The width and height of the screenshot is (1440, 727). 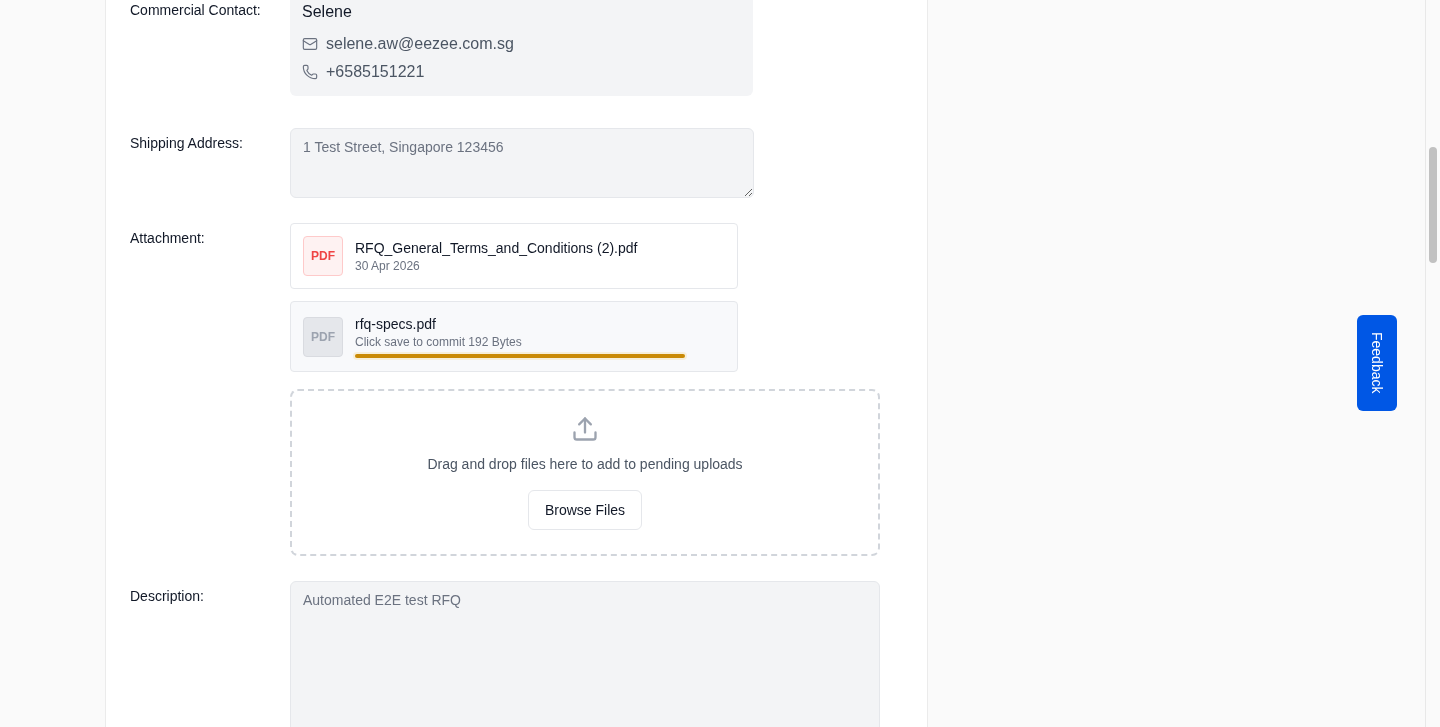 What do you see at coordinates (167, 238) in the screenshot?
I see `field-label: Attachment:` at bounding box center [167, 238].